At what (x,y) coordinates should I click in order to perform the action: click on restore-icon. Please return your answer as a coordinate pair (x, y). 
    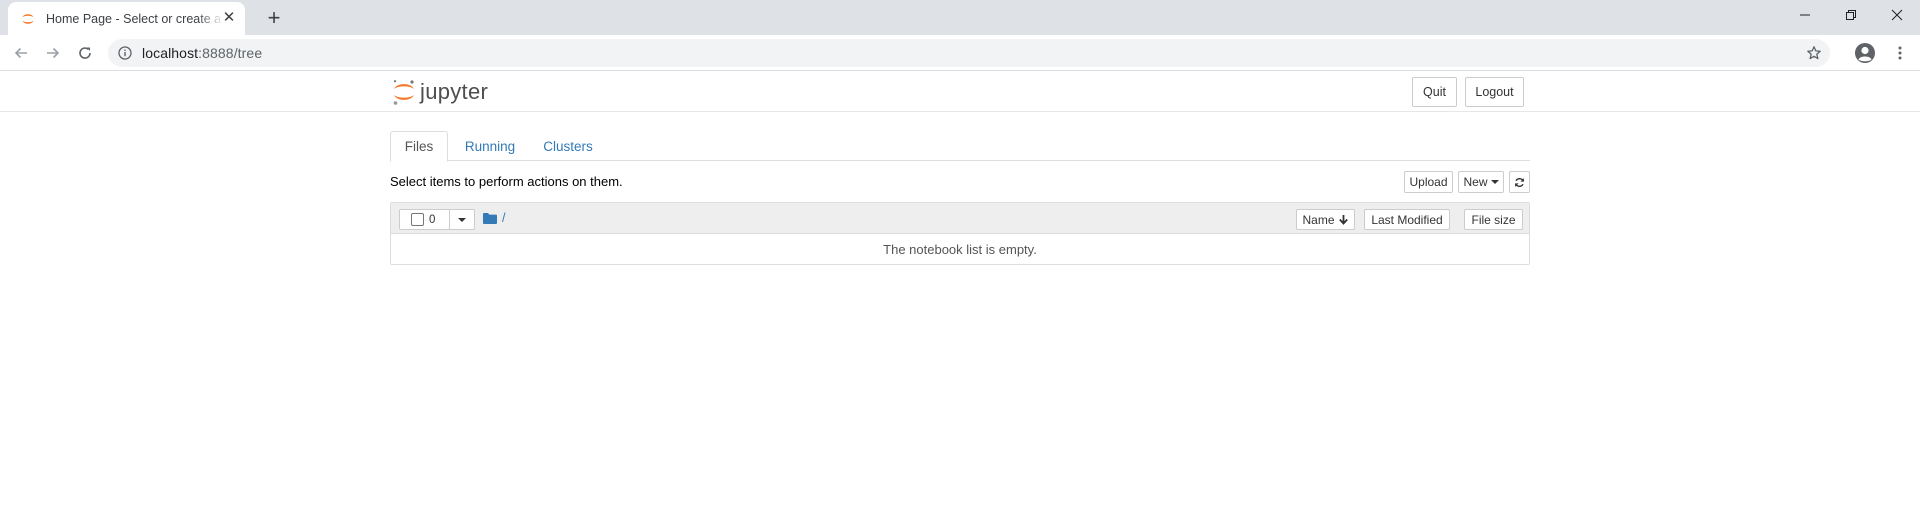
    Looking at the image, I should click on (1851, 15).